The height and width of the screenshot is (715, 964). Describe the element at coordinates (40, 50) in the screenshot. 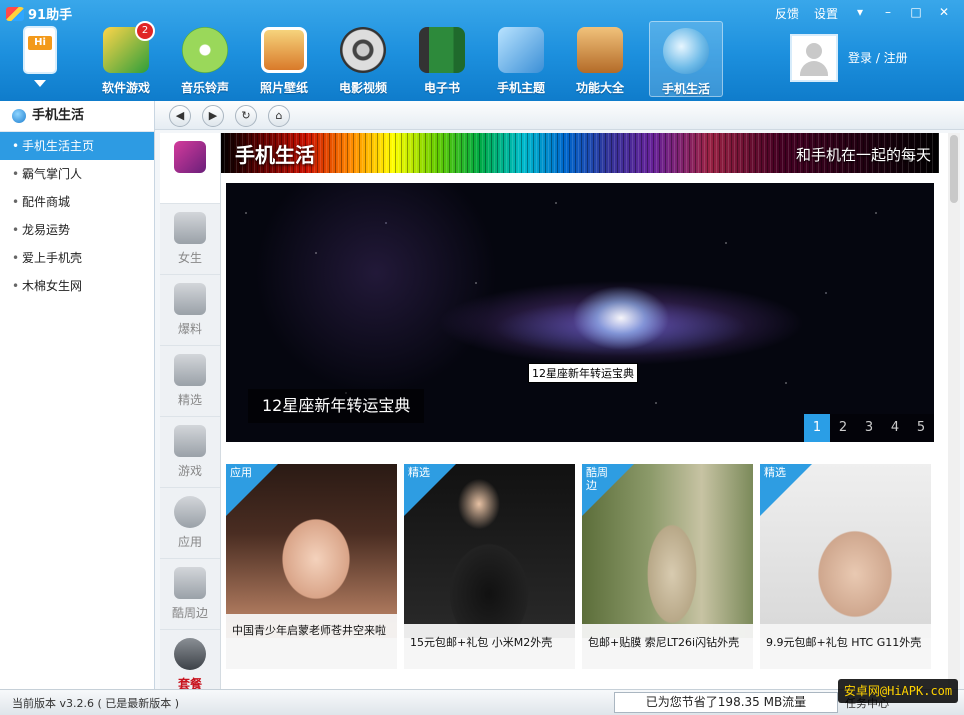

I see `hi-phone-icon: Hi` at that location.